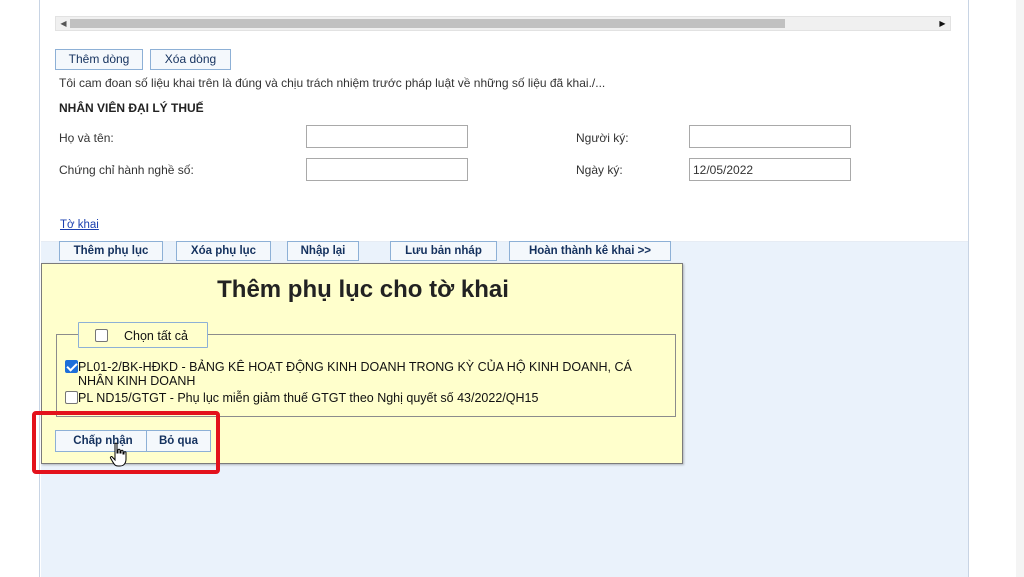 The width and height of the screenshot is (1024, 577). I want to click on delete-row-button: Xóa dòng, so click(190, 59).